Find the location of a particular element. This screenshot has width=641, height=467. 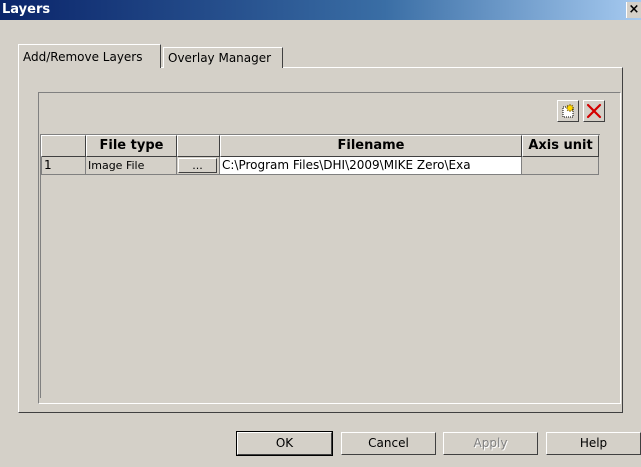

column-header-index is located at coordinates (63, 146).